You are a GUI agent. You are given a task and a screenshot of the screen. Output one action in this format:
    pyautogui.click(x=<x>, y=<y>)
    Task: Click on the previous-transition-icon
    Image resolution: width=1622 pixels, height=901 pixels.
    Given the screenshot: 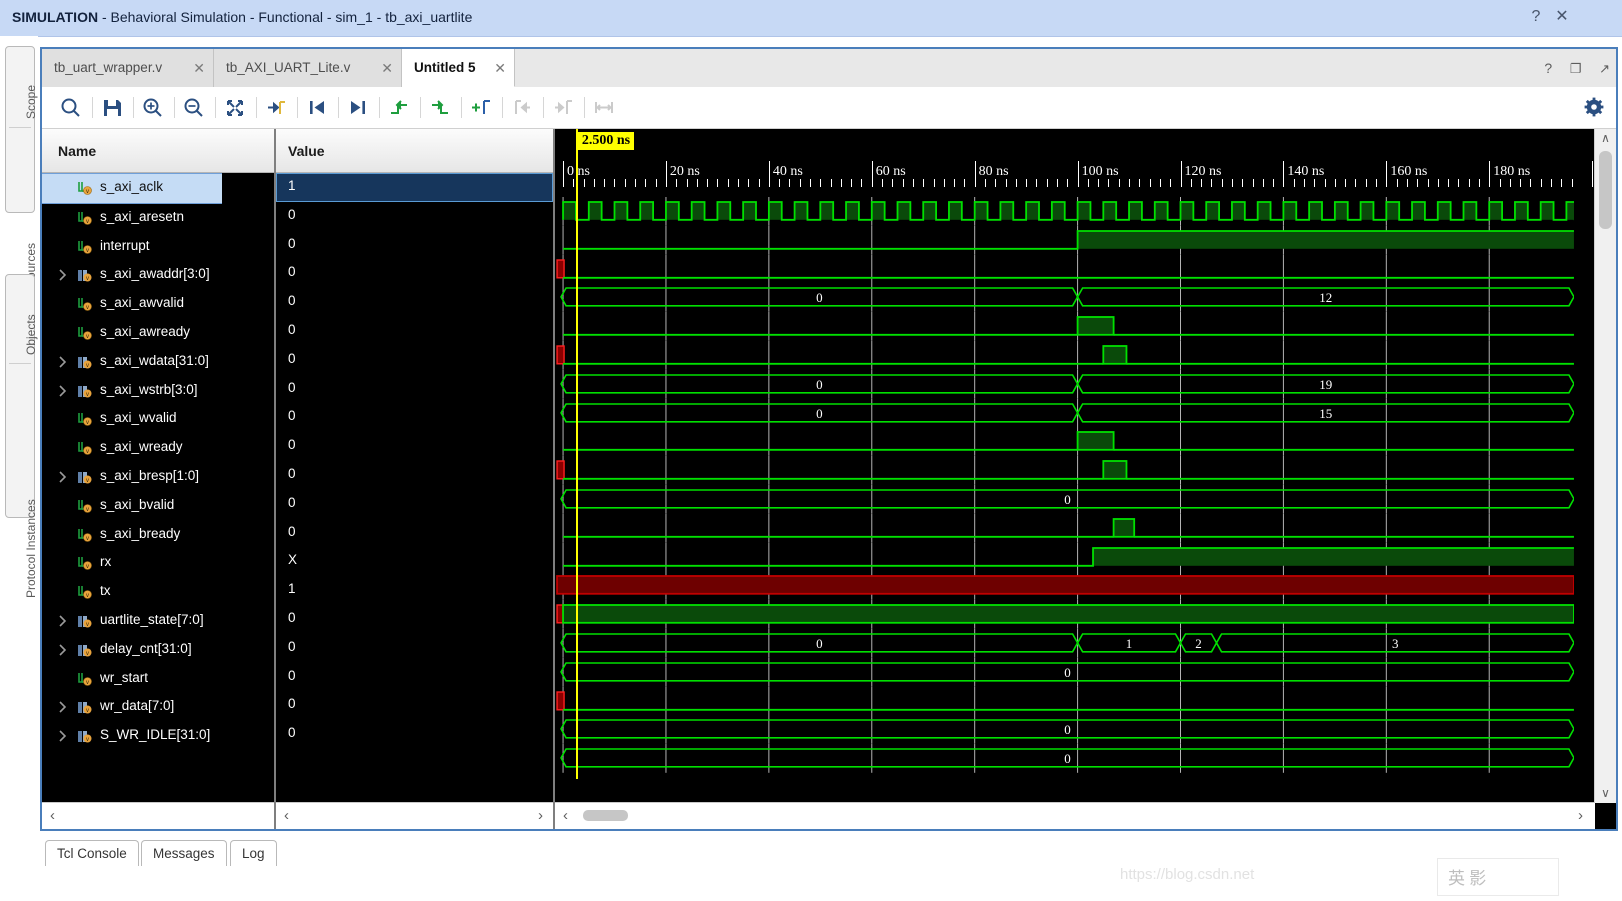 What is the action you would take?
    pyautogui.click(x=317, y=107)
    